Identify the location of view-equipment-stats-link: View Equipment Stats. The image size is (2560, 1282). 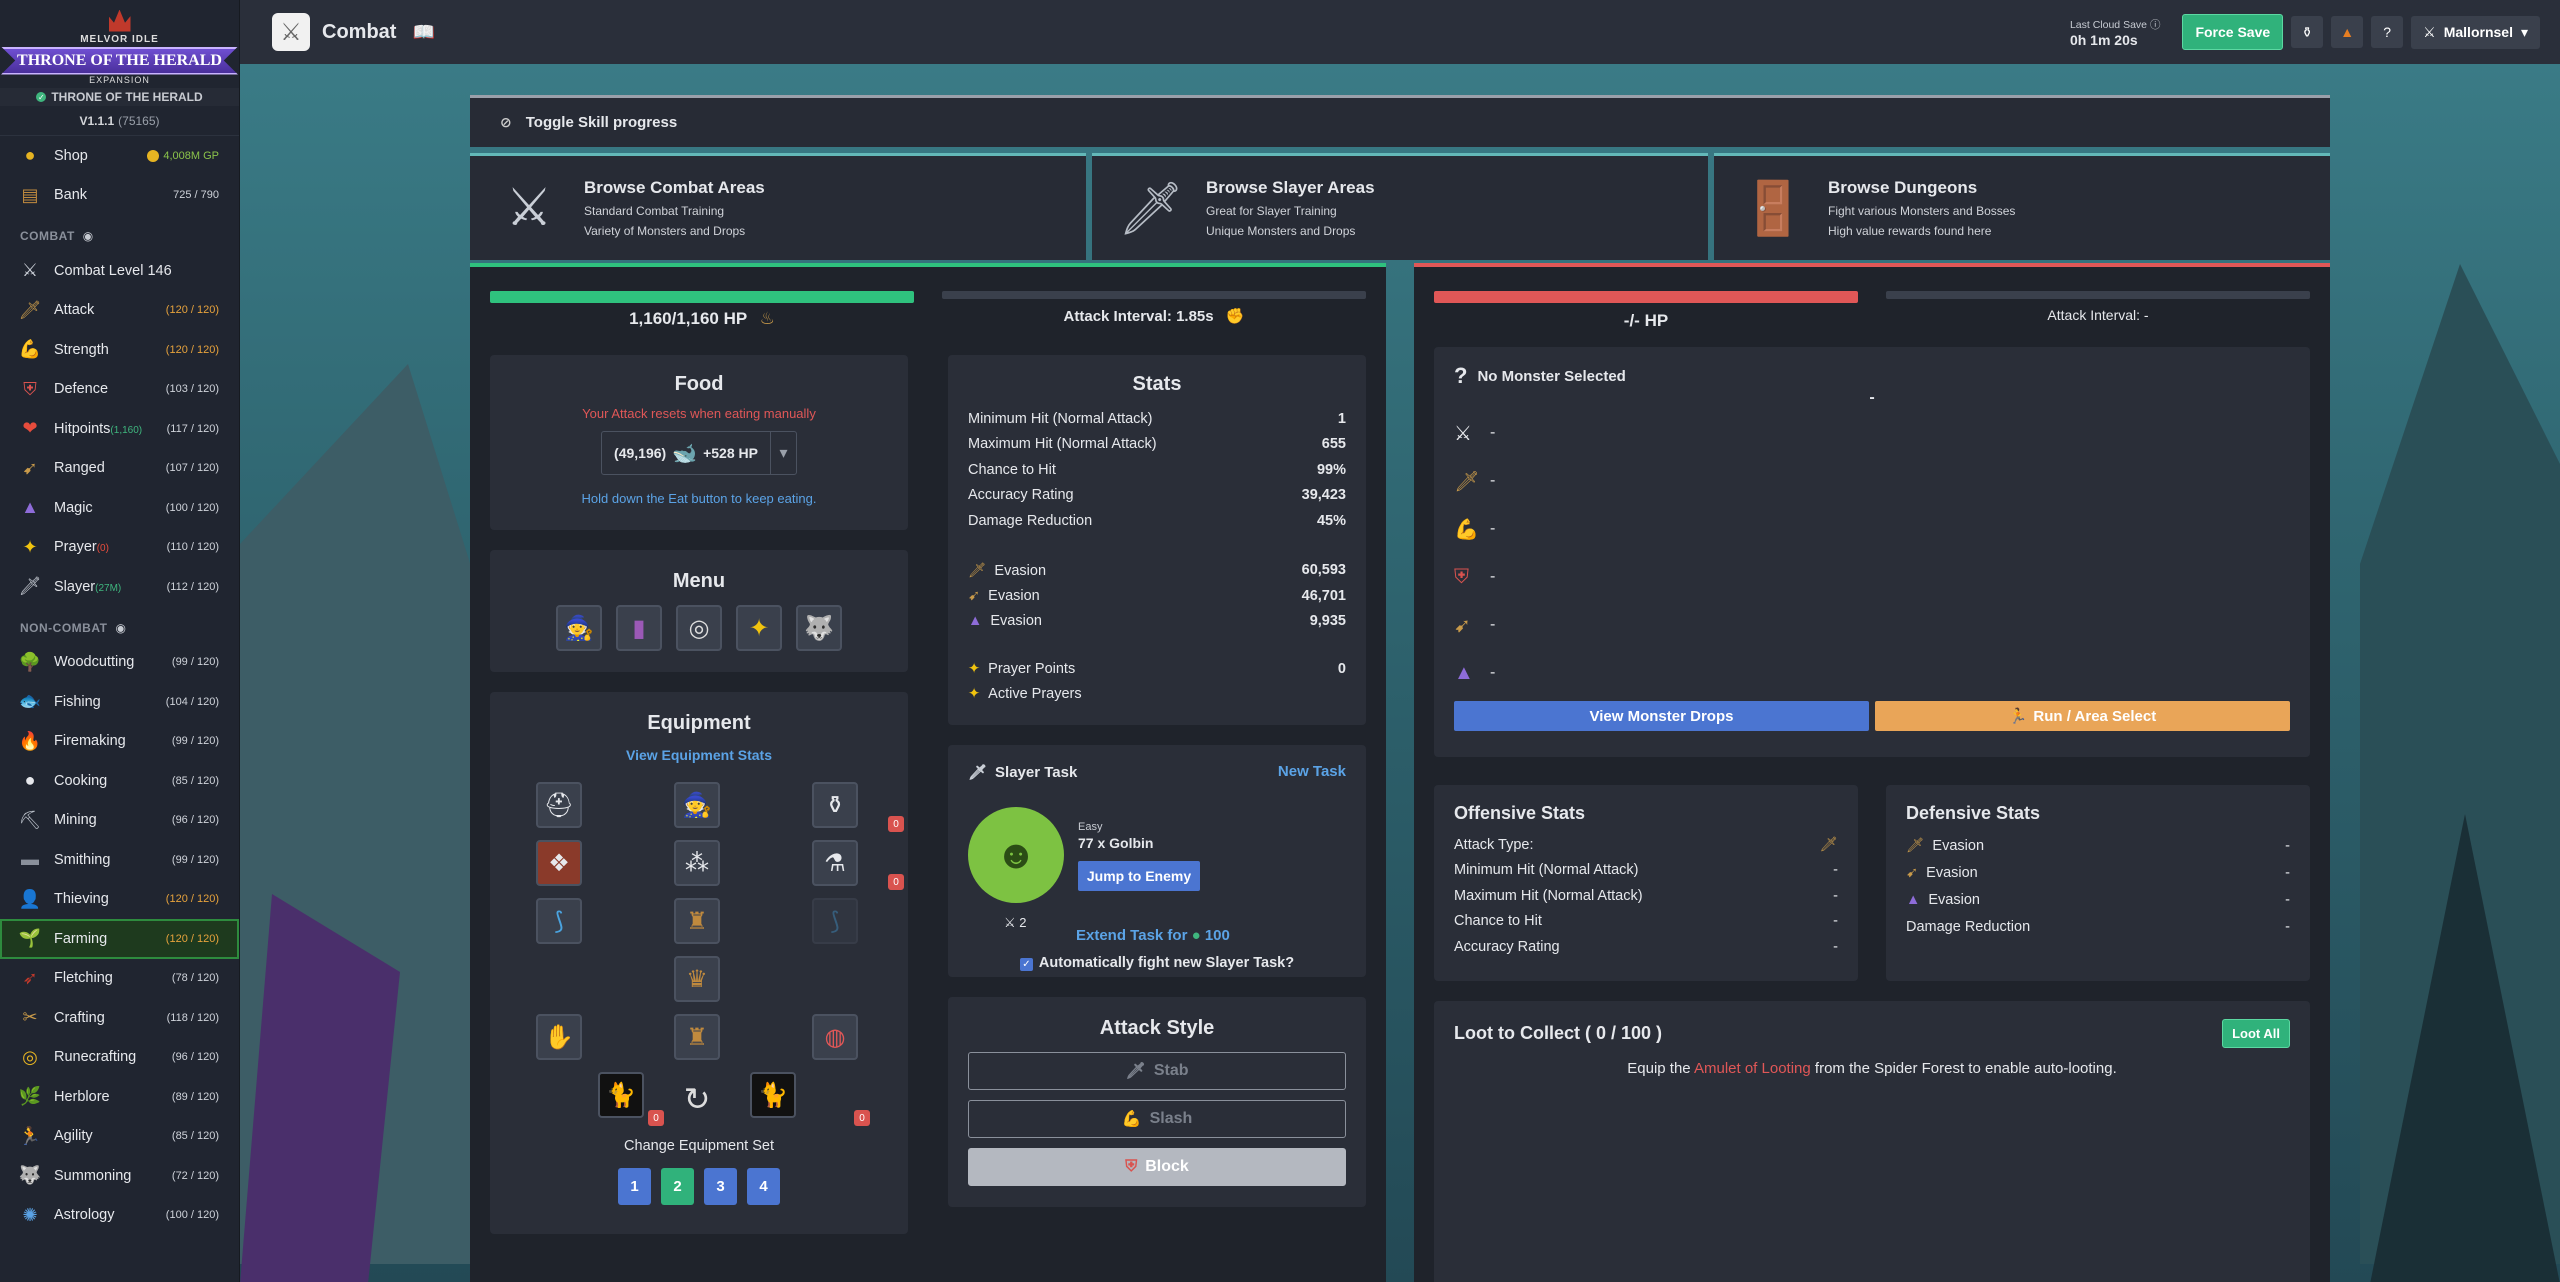
(699, 755).